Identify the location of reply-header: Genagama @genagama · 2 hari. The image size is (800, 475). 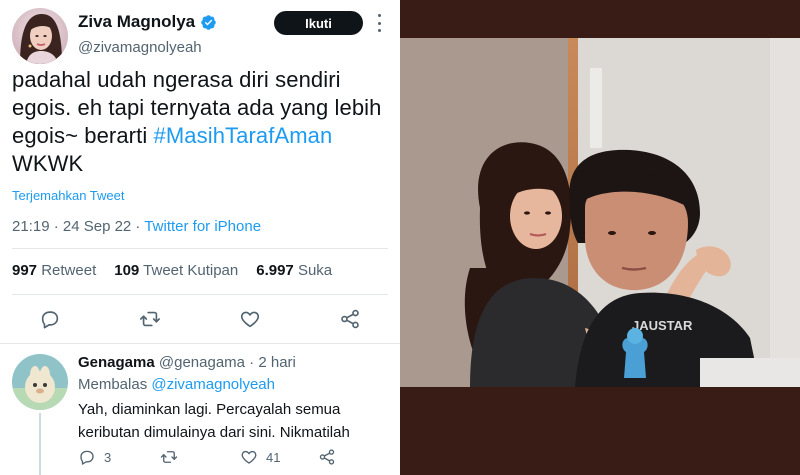
(187, 362).